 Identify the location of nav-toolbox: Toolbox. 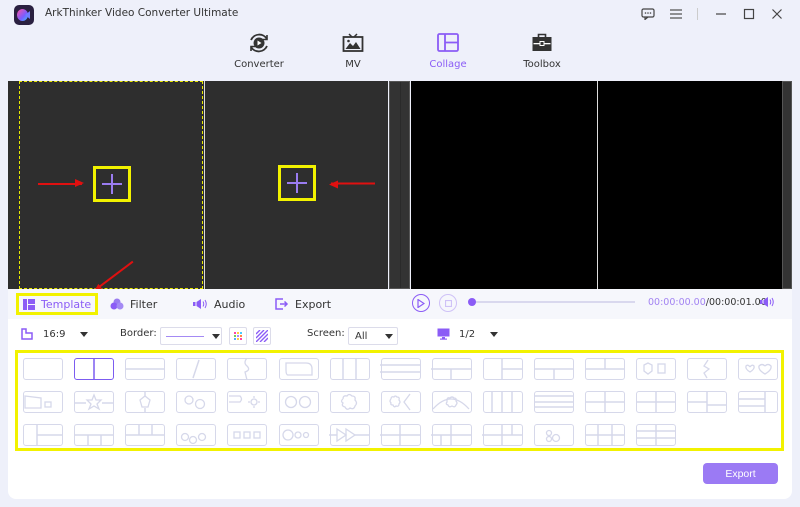
(542, 50).